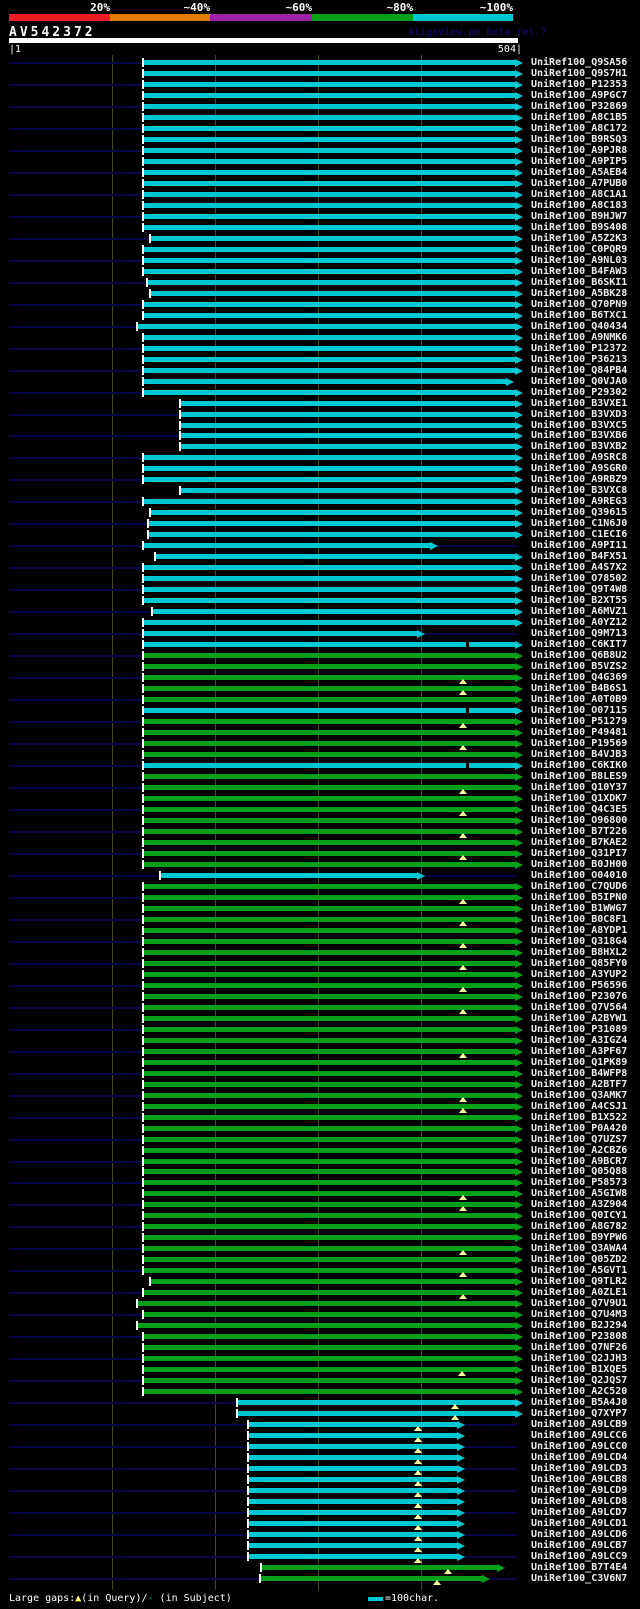 The height and width of the screenshot is (1609, 640). Describe the element at coordinates (579, 644) in the screenshot. I see `hit-accession-label: UniRef100_C6KIT7` at that location.